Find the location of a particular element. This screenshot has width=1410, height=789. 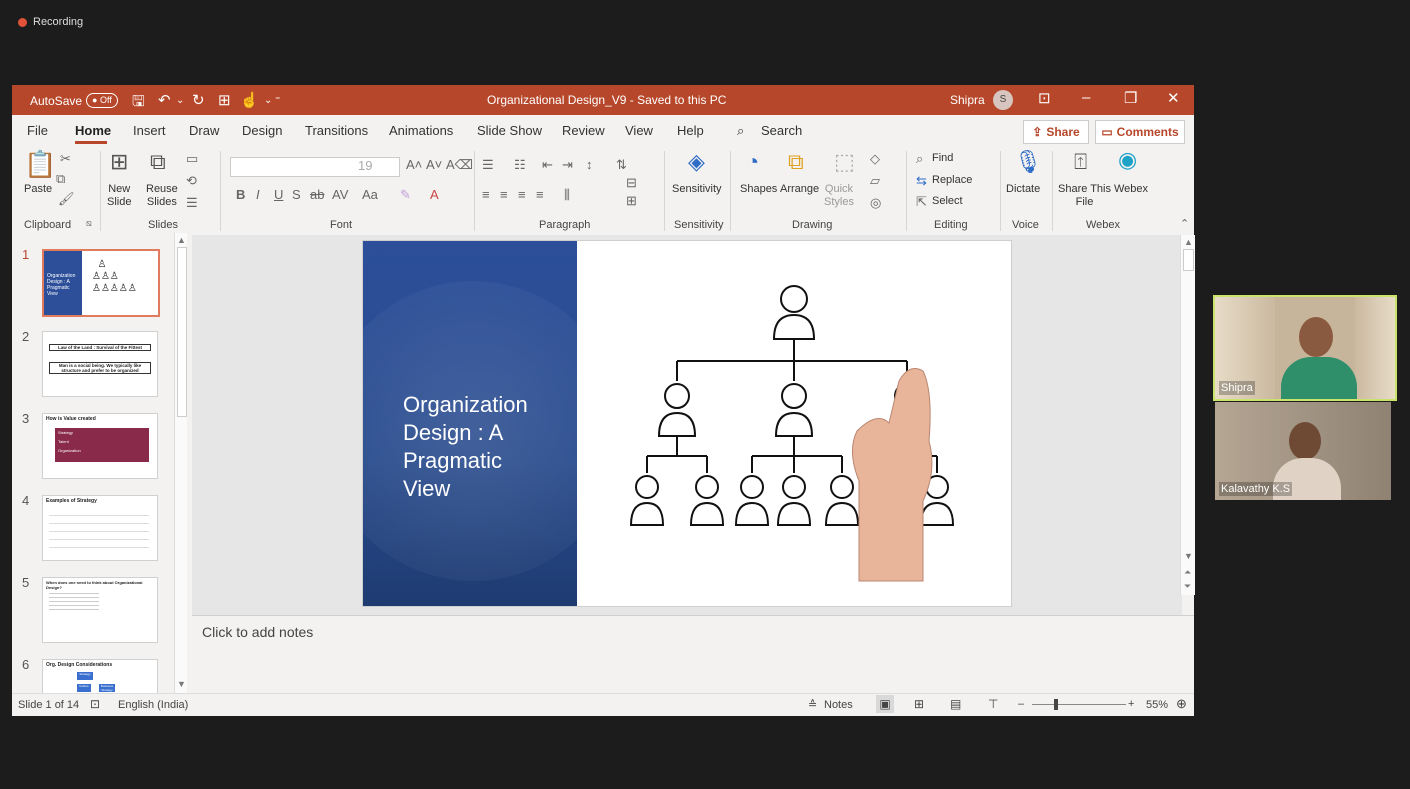

dictate-button: Dictate is located at coordinates (1023, 189).